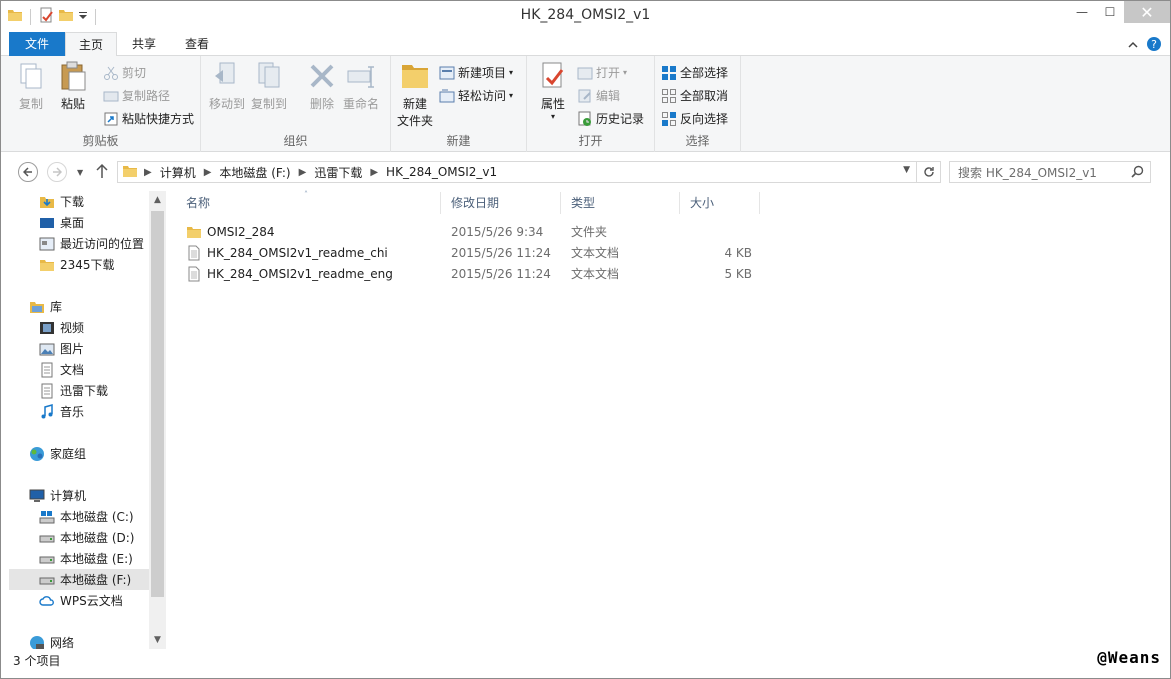 Image resolution: width=1171 pixels, height=679 pixels. Describe the element at coordinates (254, 172) in the screenshot. I see `breadcrumb-drive-f: 本地磁盘 (F:)` at that location.